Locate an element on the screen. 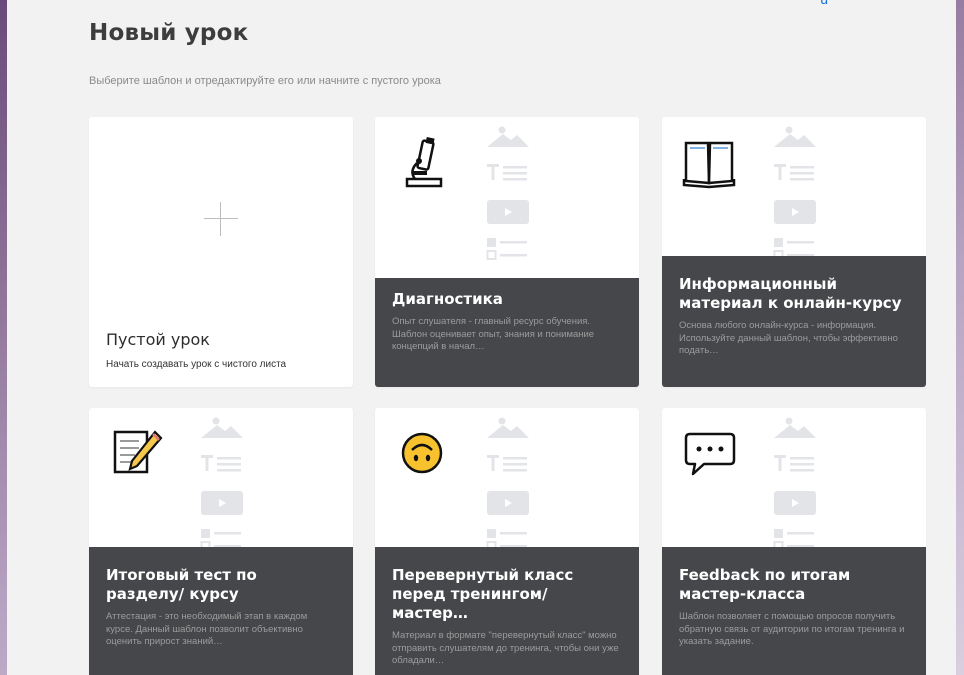 The width and height of the screenshot is (964, 675). top-link: u is located at coordinates (824, 3).